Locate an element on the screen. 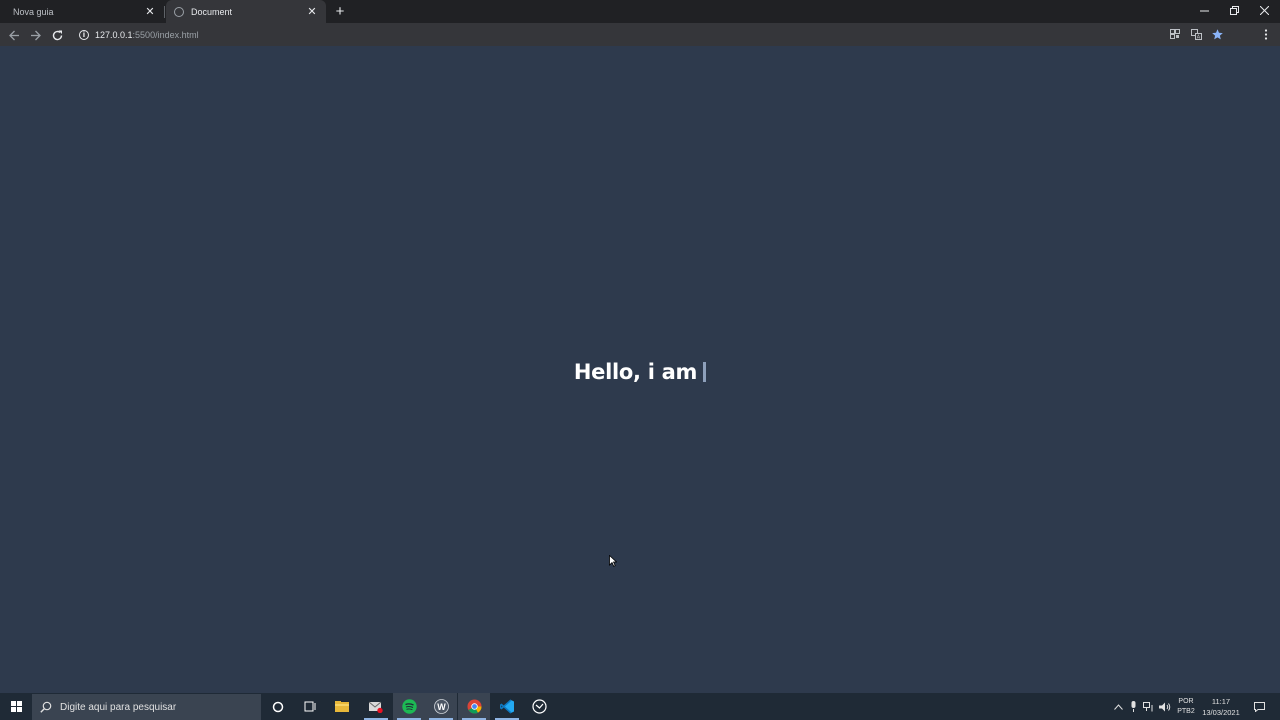  clock-time: 11:17 is located at coordinates (1221, 701).